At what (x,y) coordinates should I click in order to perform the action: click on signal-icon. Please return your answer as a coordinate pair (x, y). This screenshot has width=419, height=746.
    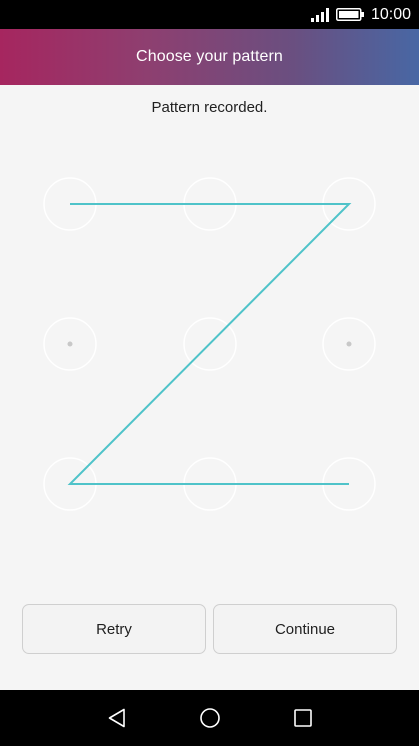
    Looking at the image, I should click on (319, 14).